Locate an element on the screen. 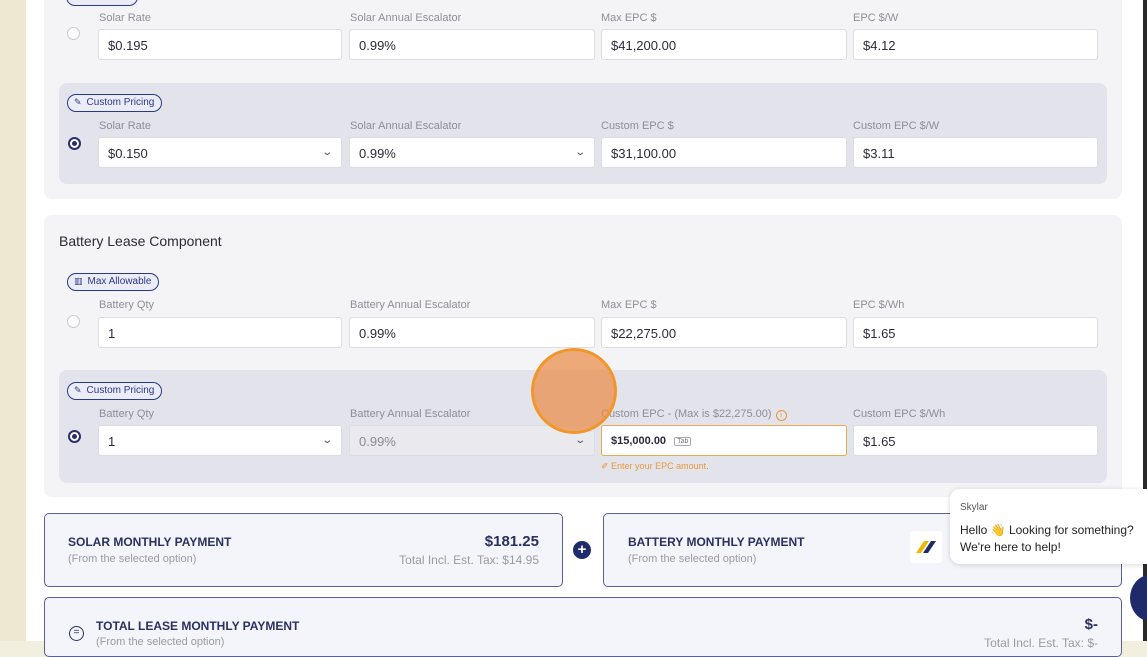 This screenshot has height=657, width=1147. battery-max-epc-field: $22,275.00 is located at coordinates (724, 332).